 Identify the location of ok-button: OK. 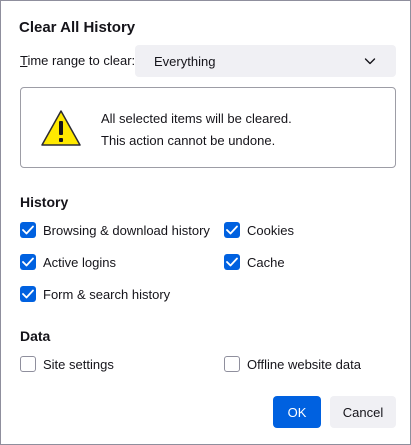
(297, 412).